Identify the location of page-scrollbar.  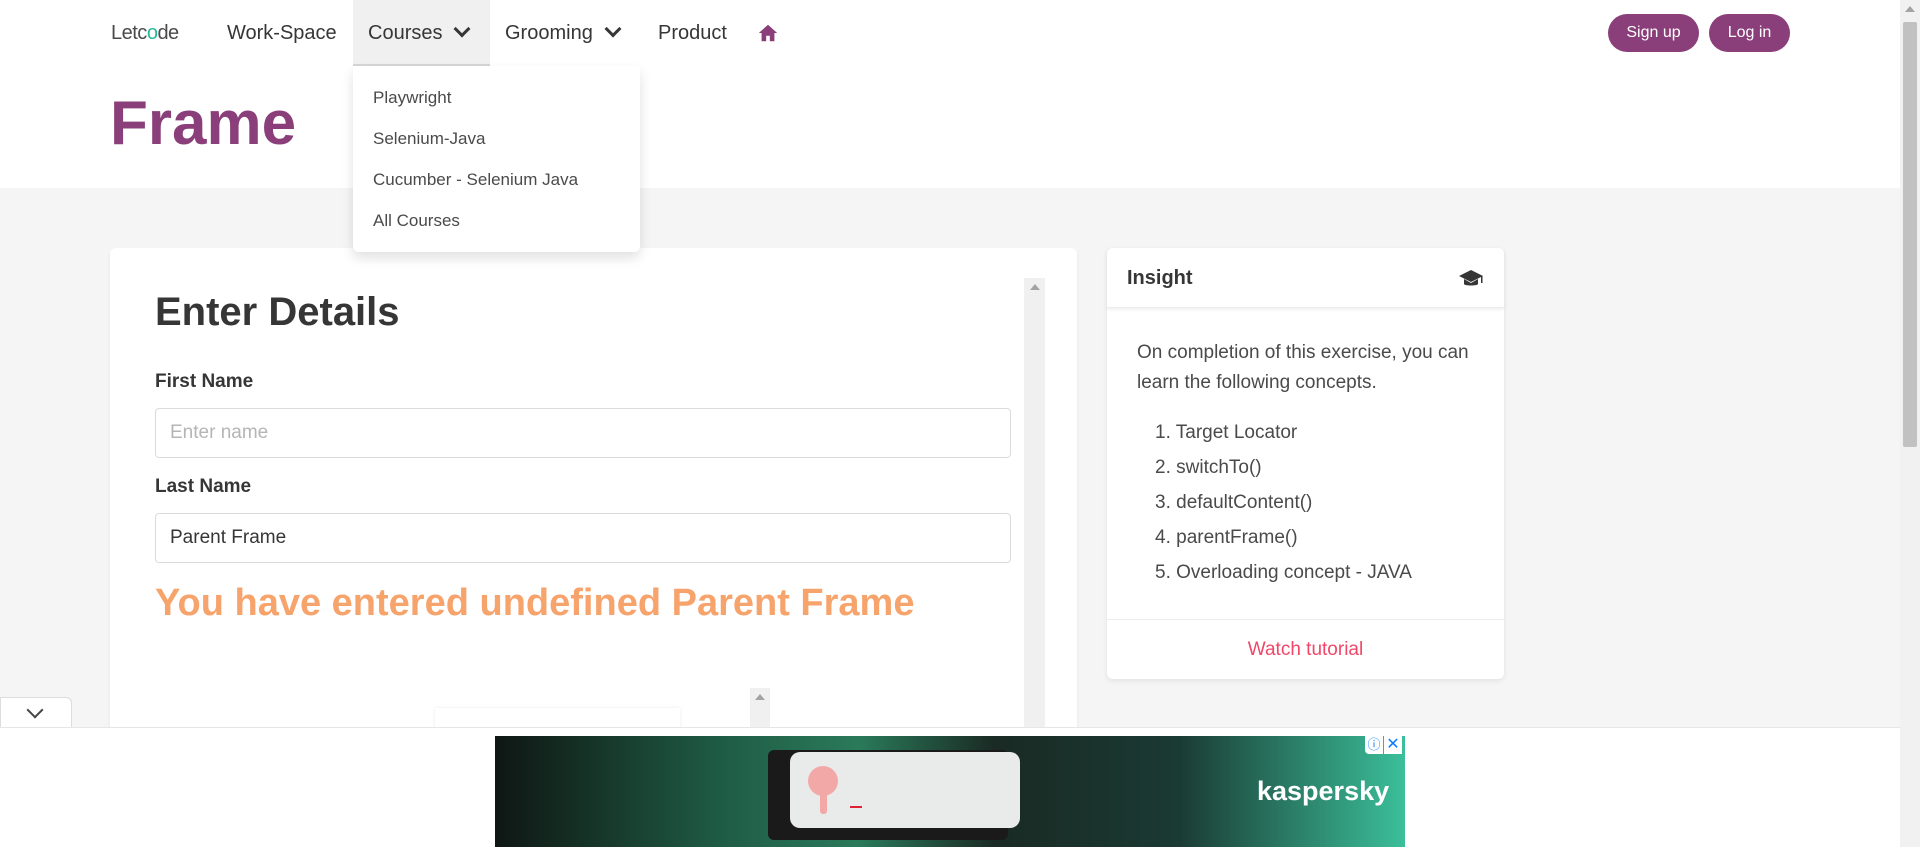
(1910, 423).